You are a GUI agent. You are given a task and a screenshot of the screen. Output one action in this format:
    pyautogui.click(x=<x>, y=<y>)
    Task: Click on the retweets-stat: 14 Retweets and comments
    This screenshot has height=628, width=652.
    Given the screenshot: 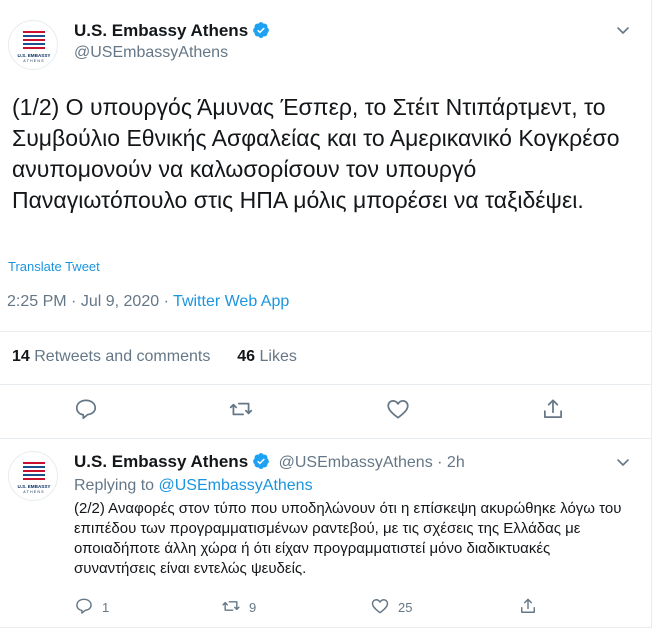 What is the action you would take?
    pyautogui.click(x=111, y=356)
    